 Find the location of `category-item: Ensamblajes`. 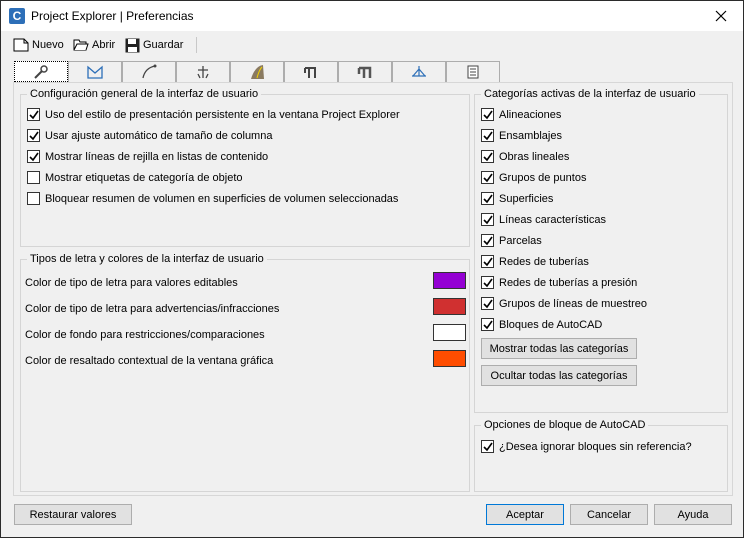

category-item: Ensamblajes is located at coordinates (521, 135).